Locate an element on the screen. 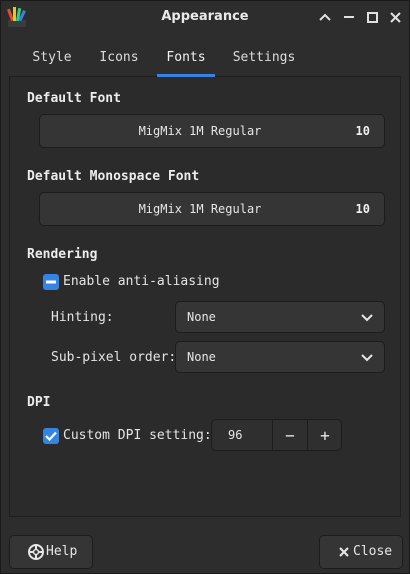 The image size is (410, 574). minimize-button is located at coordinates (325, 17).